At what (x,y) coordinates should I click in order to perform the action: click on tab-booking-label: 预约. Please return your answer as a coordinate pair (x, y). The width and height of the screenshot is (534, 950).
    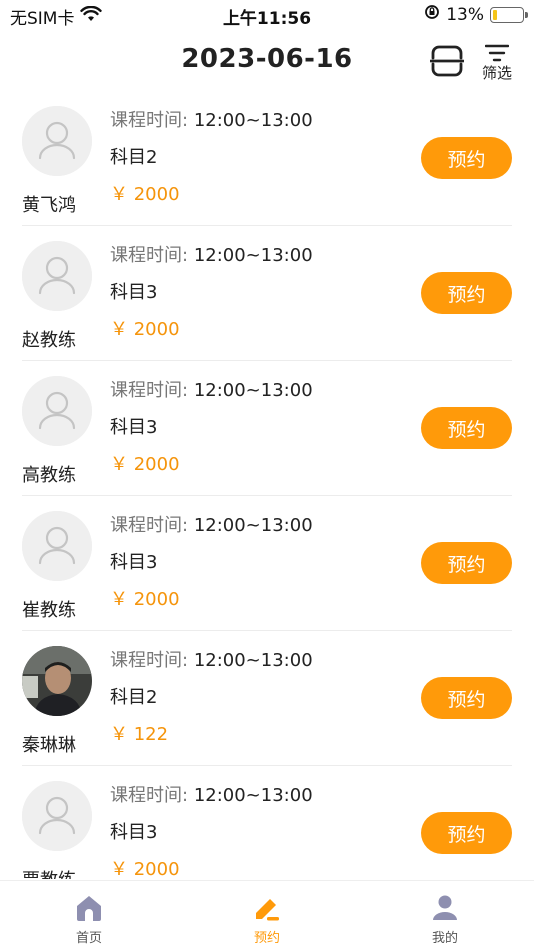
    Looking at the image, I should click on (266, 938).